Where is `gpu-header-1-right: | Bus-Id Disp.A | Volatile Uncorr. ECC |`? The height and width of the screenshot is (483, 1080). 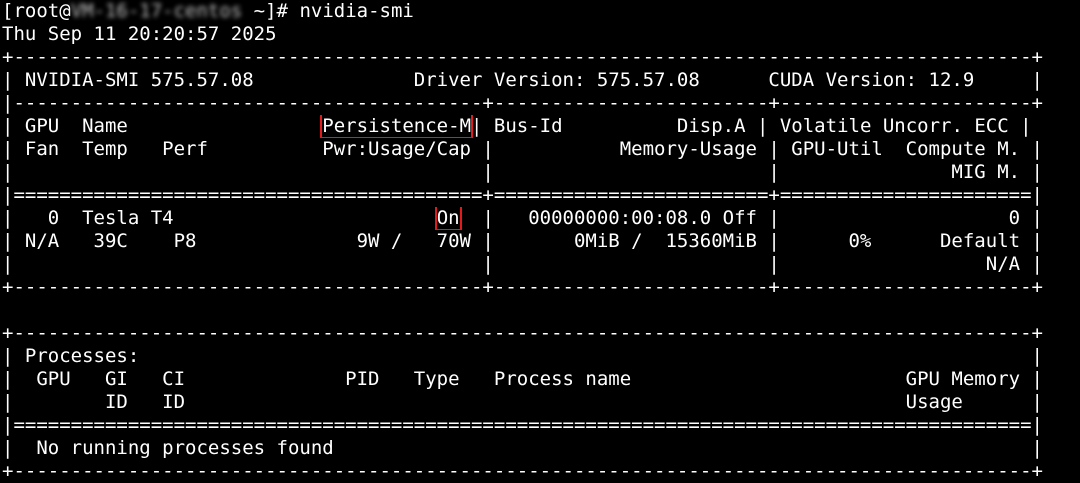 gpu-header-1-right: | Bus-Id Disp.A | Volatile Uncorr. ECC | is located at coordinates (751, 126).